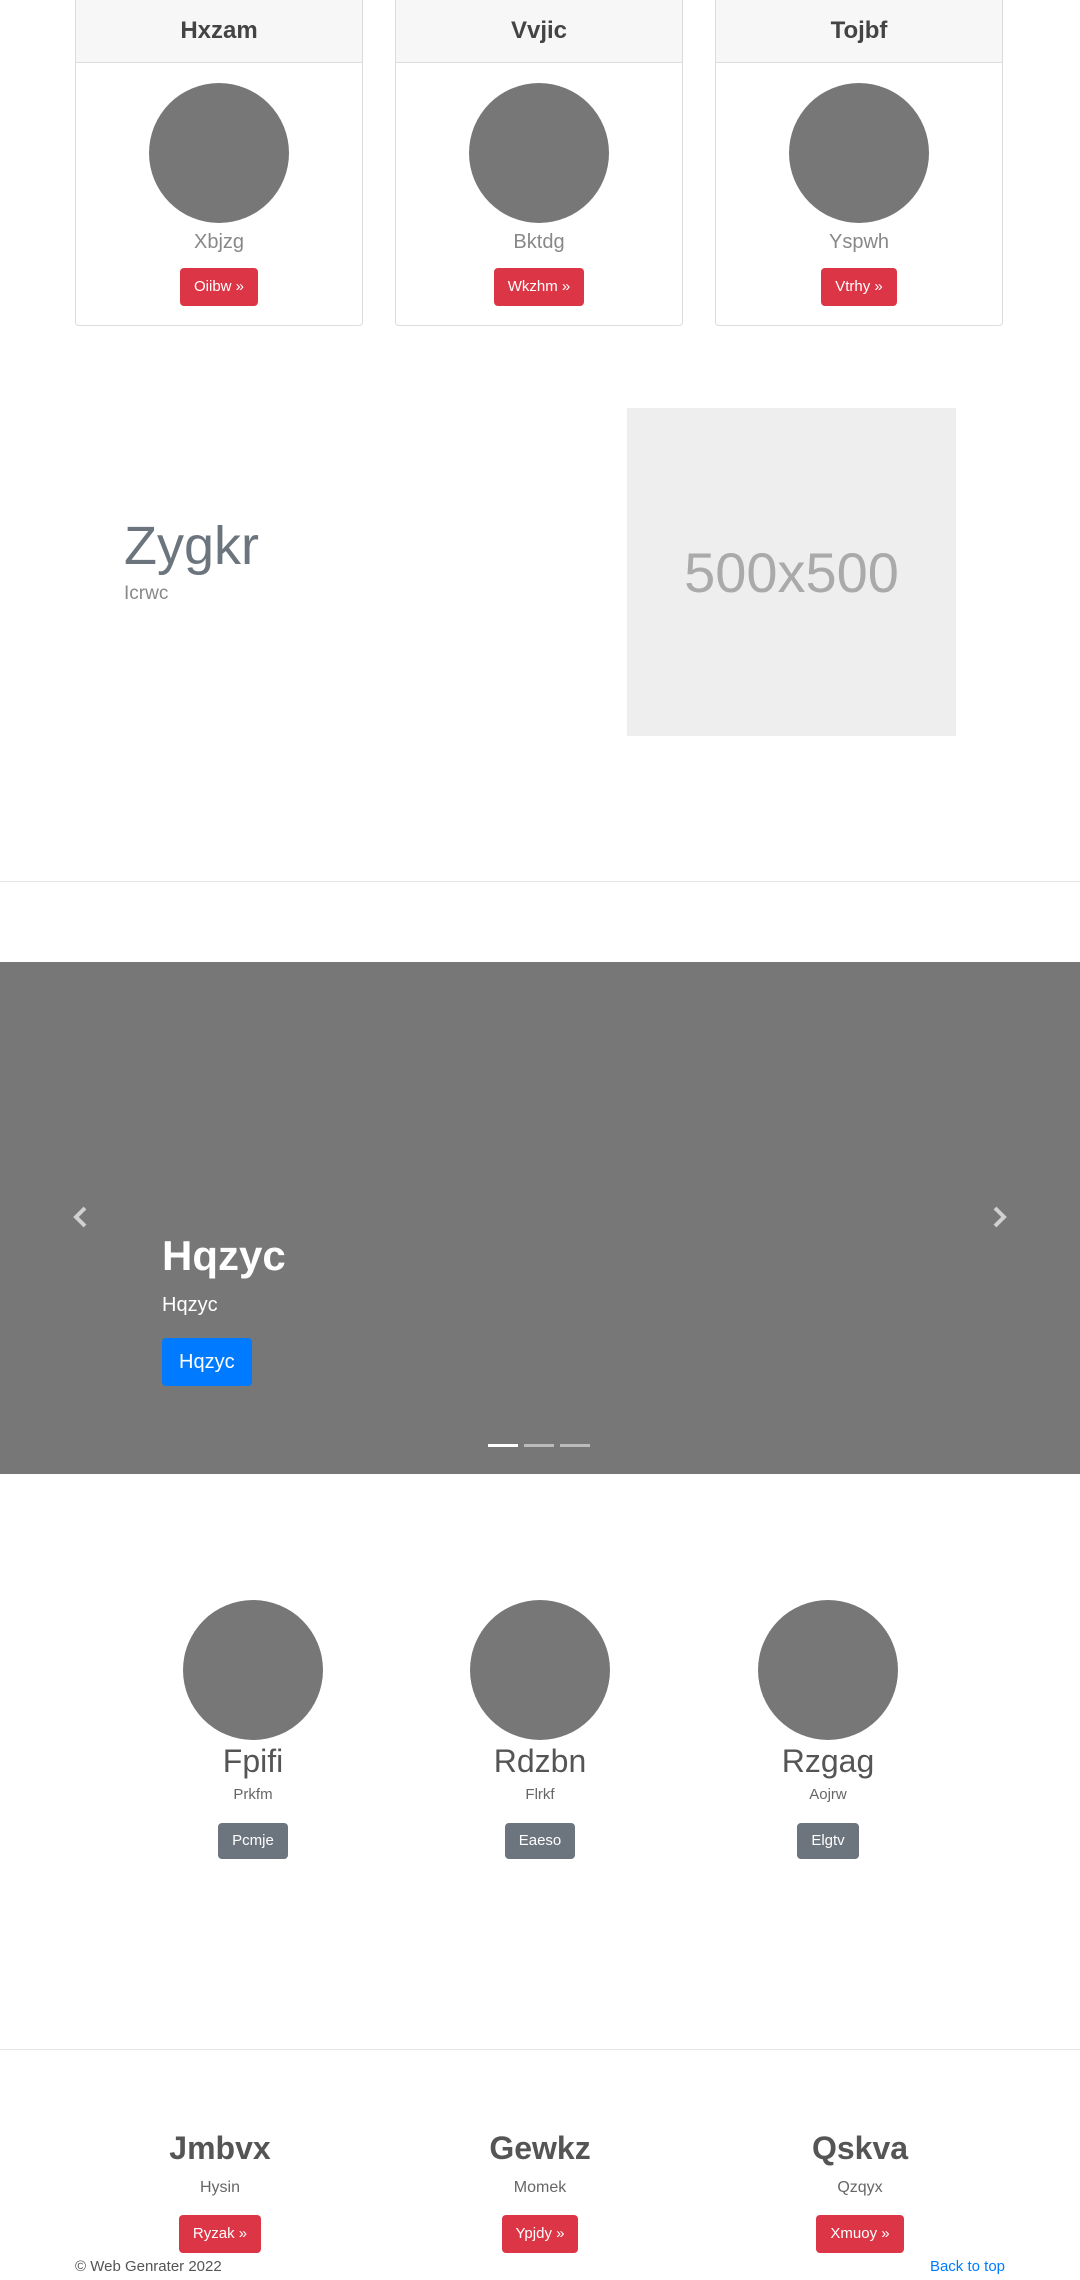 This screenshot has height=2280, width=1080. I want to click on back-to-top-link: Back to top, so click(967, 2266).